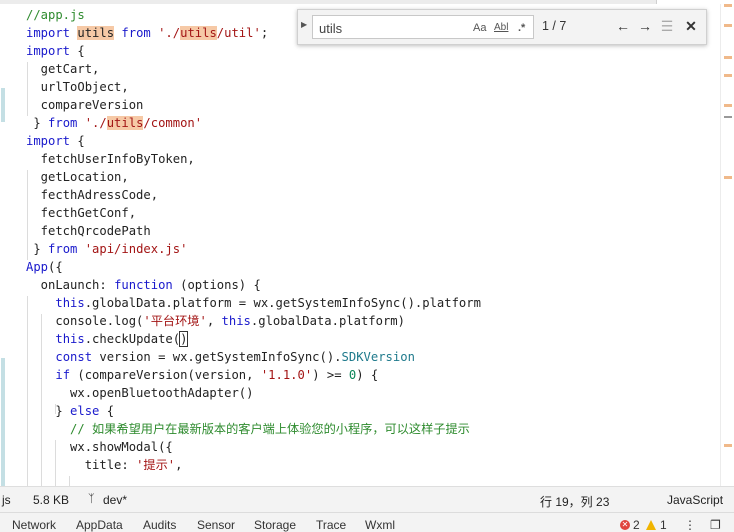 The width and height of the screenshot is (734, 532). I want to click on code-token: ), so click(184, 339).